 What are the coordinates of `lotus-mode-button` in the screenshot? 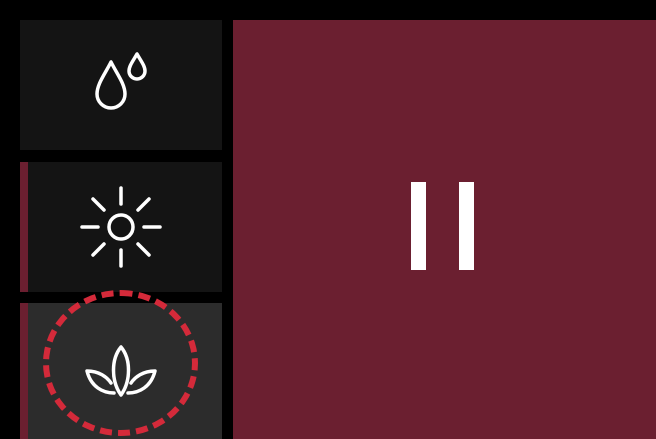 It's located at (121, 371).